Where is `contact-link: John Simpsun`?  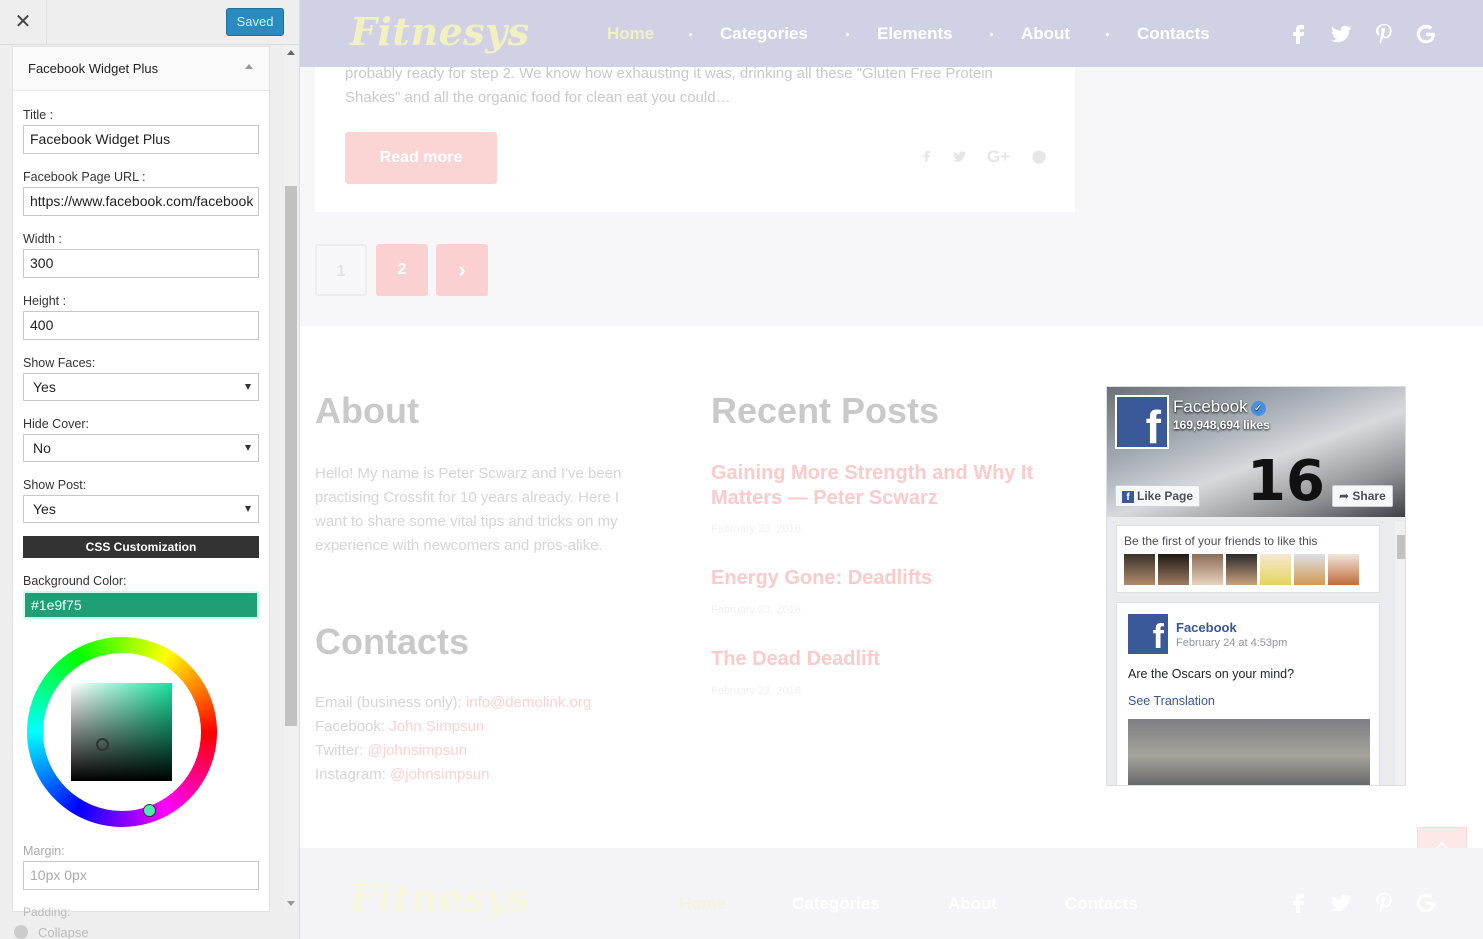 contact-link: John Simpsun is located at coordinates (436, 726).